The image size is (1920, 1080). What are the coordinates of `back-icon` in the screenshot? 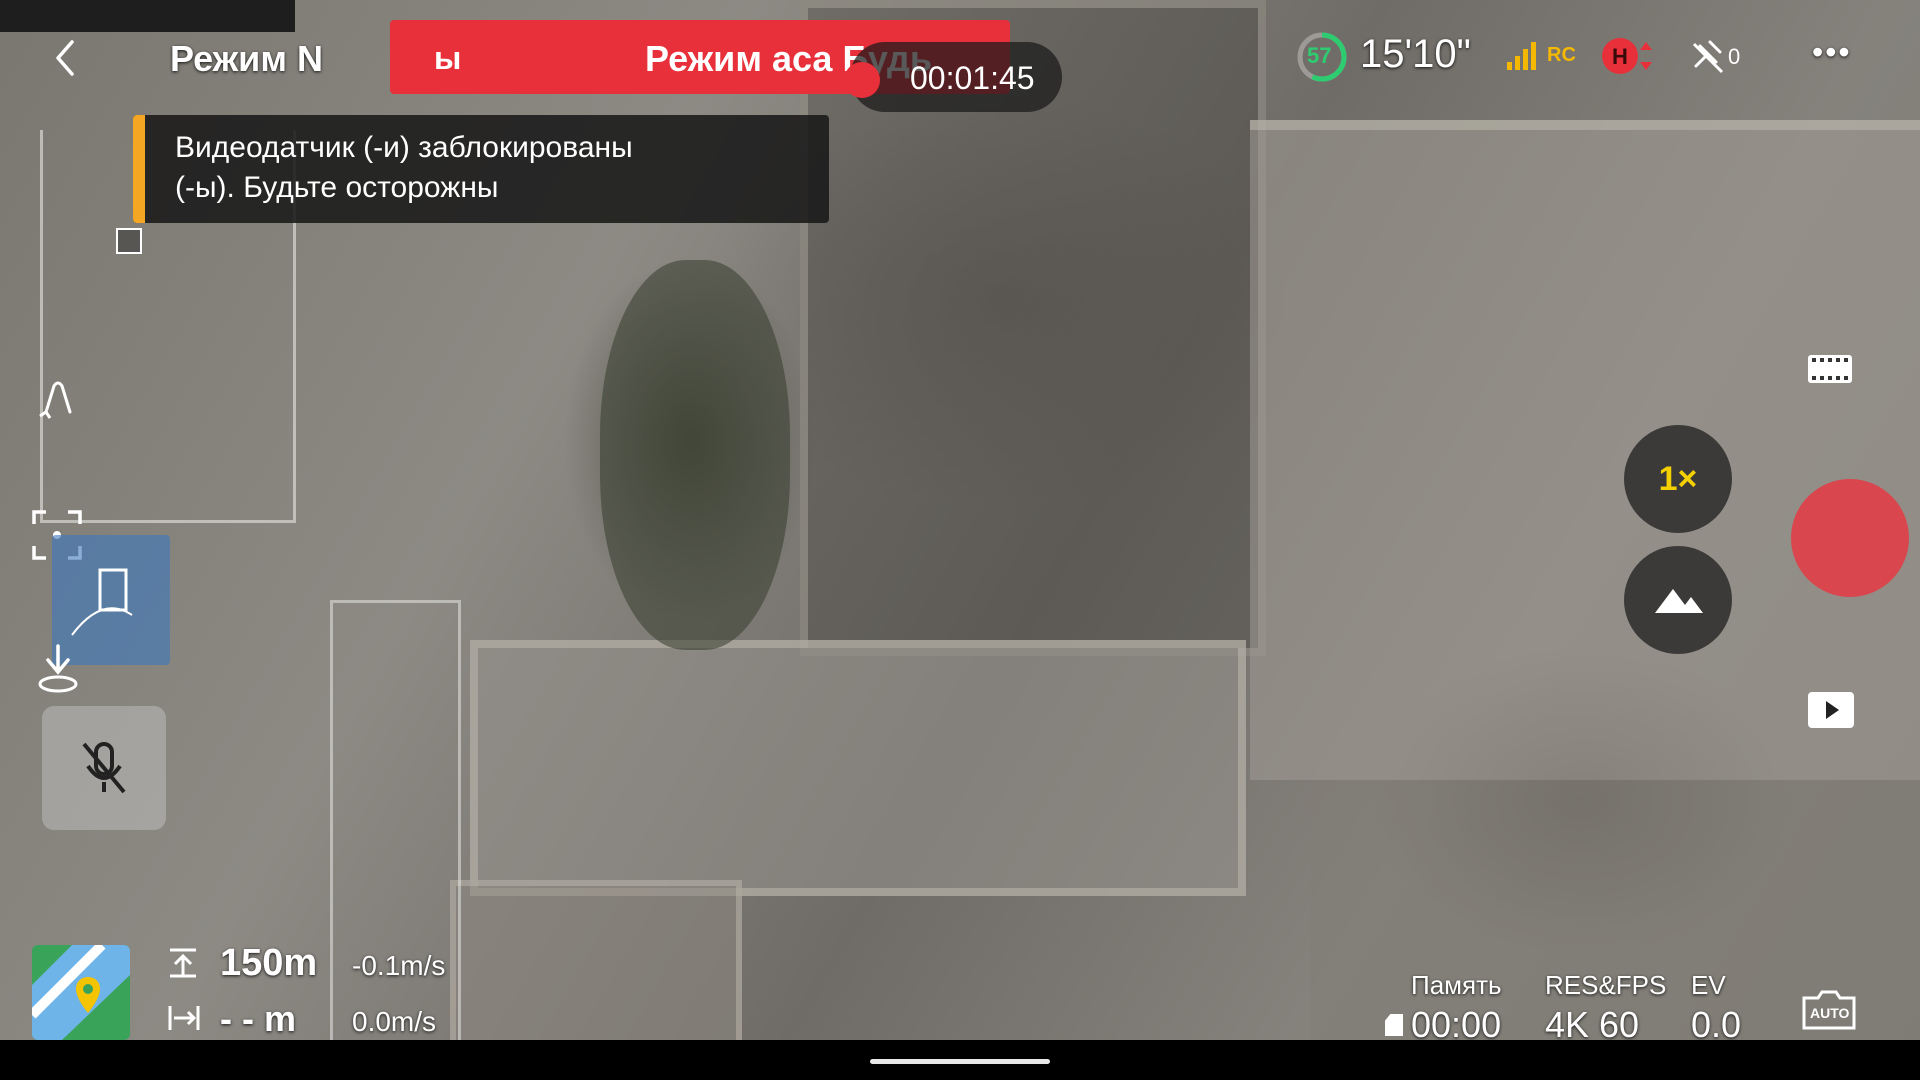 It's located at (65, 58).